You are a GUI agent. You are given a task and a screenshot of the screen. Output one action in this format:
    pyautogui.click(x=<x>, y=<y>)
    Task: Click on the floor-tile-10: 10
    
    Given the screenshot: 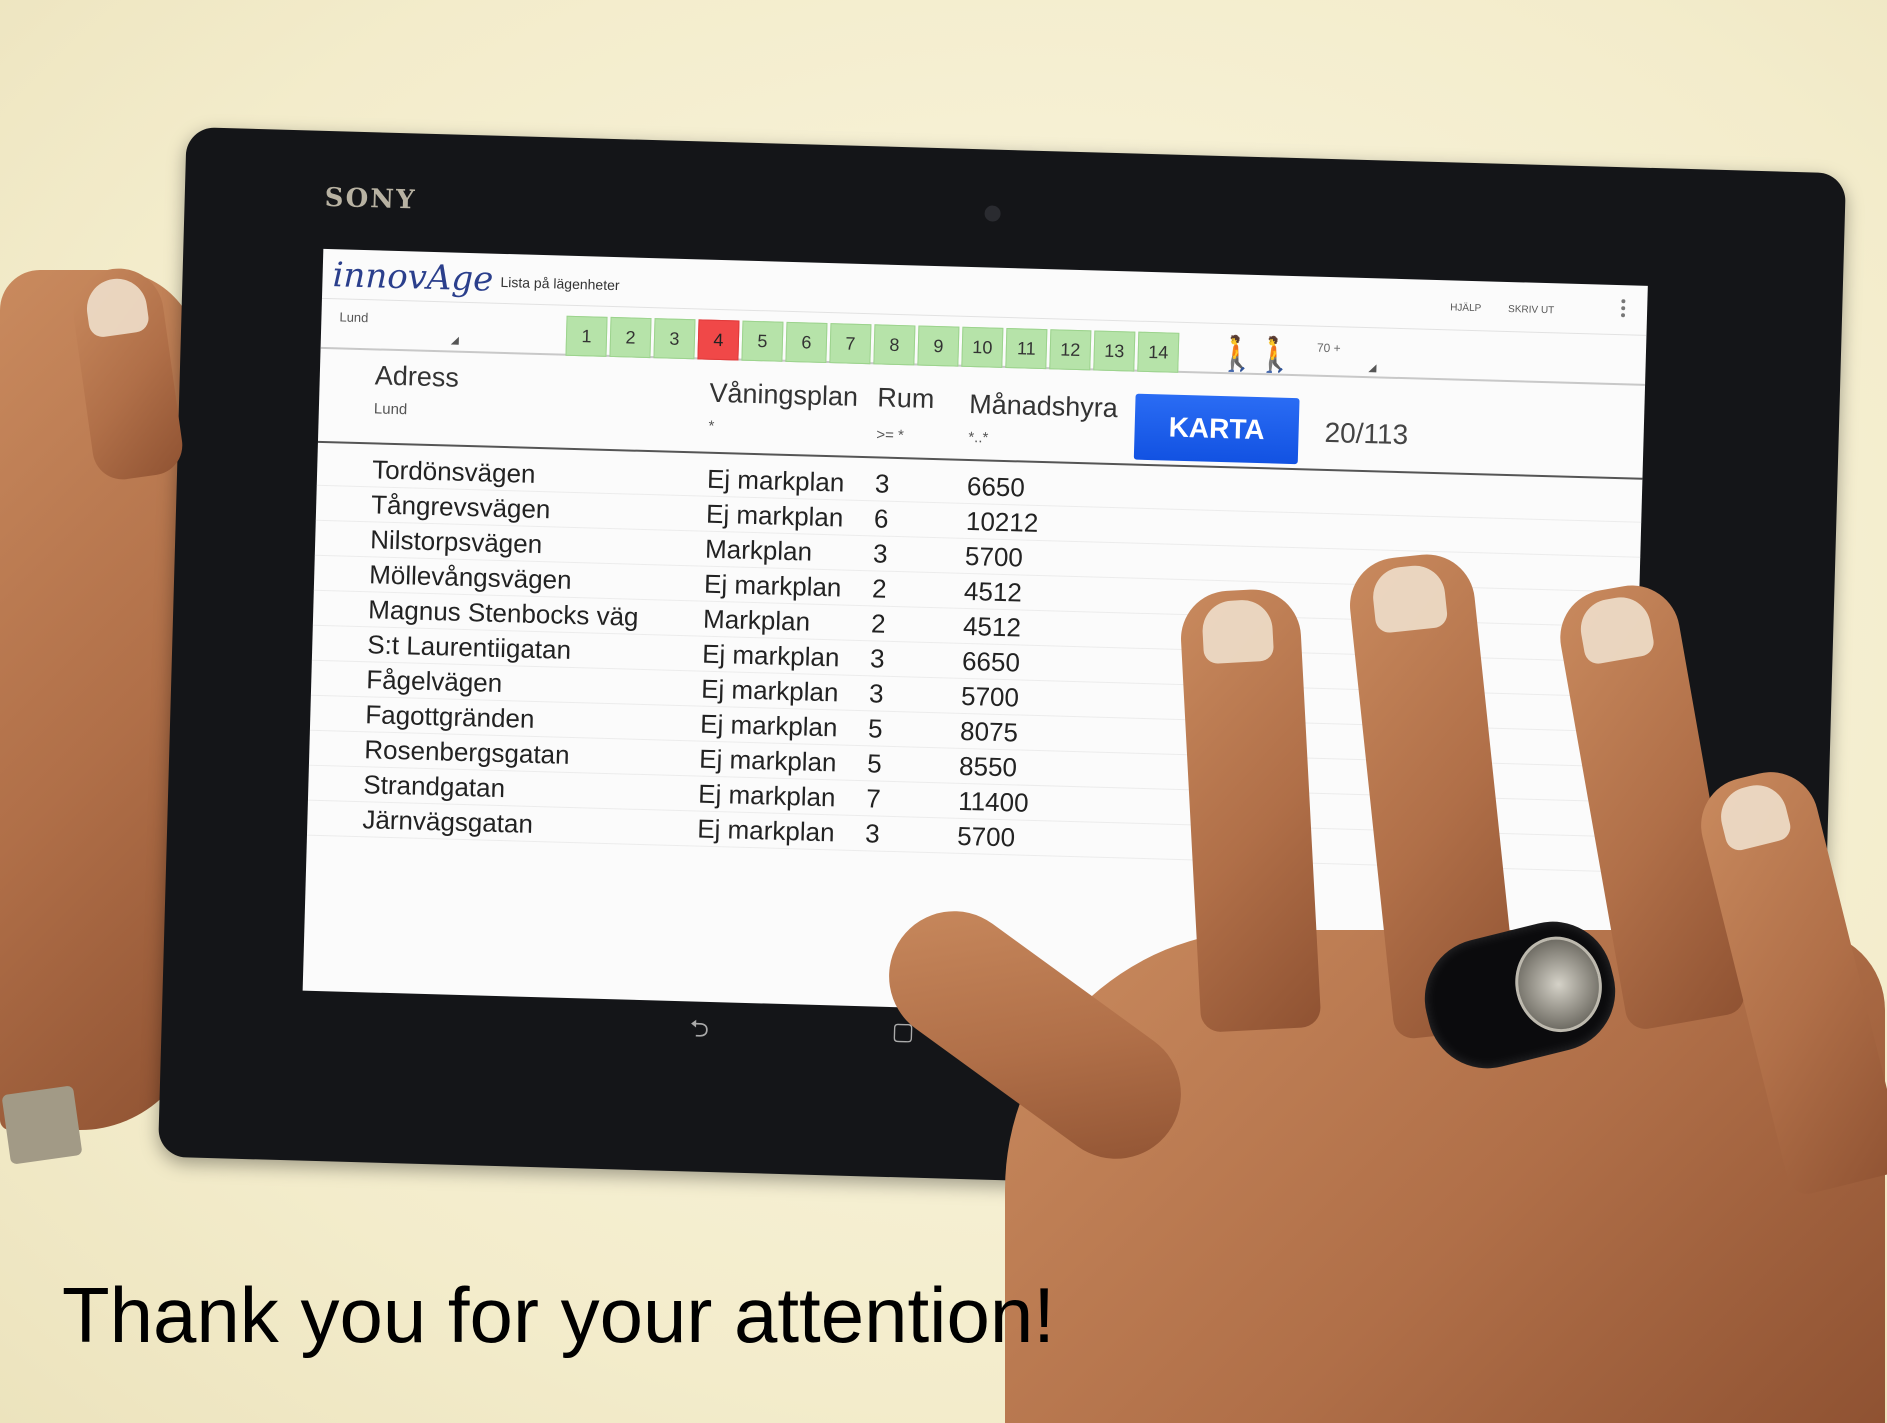 What is the action you would take?
    pyautogui.click(x=982, y=347)
    